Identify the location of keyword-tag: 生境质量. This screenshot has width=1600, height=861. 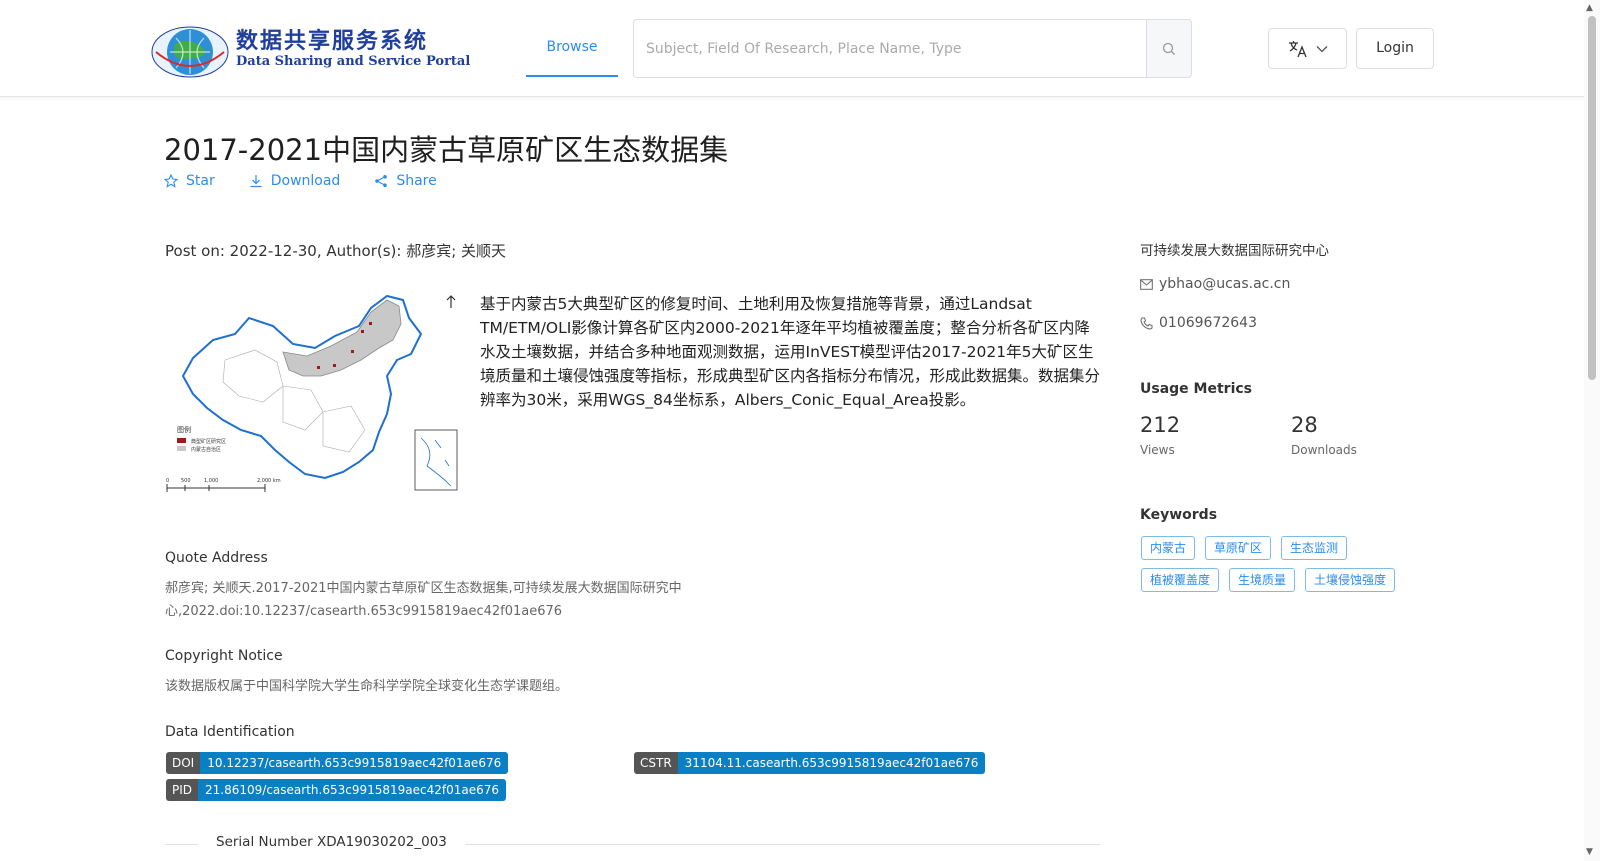
(1262, 580).